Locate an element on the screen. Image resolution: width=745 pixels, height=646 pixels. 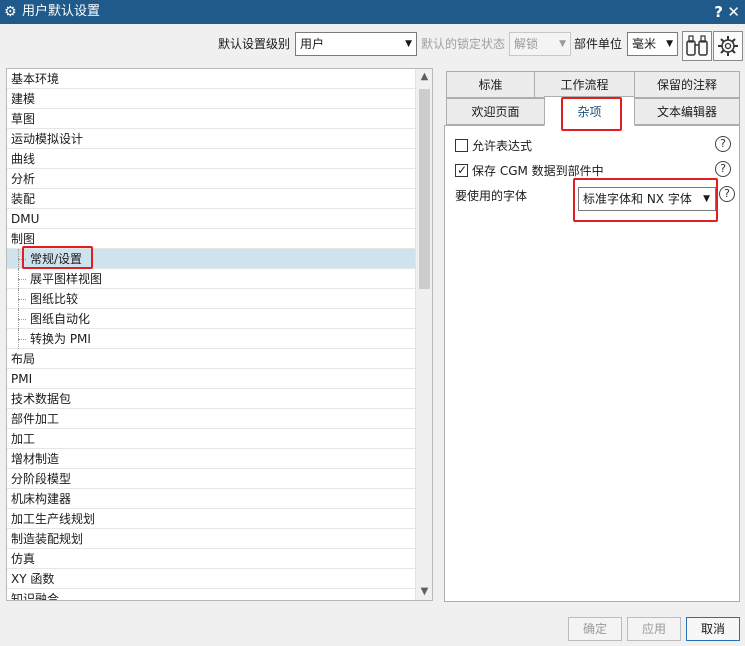
gear-icon: ⚙ is located at coordinates (10, 12).